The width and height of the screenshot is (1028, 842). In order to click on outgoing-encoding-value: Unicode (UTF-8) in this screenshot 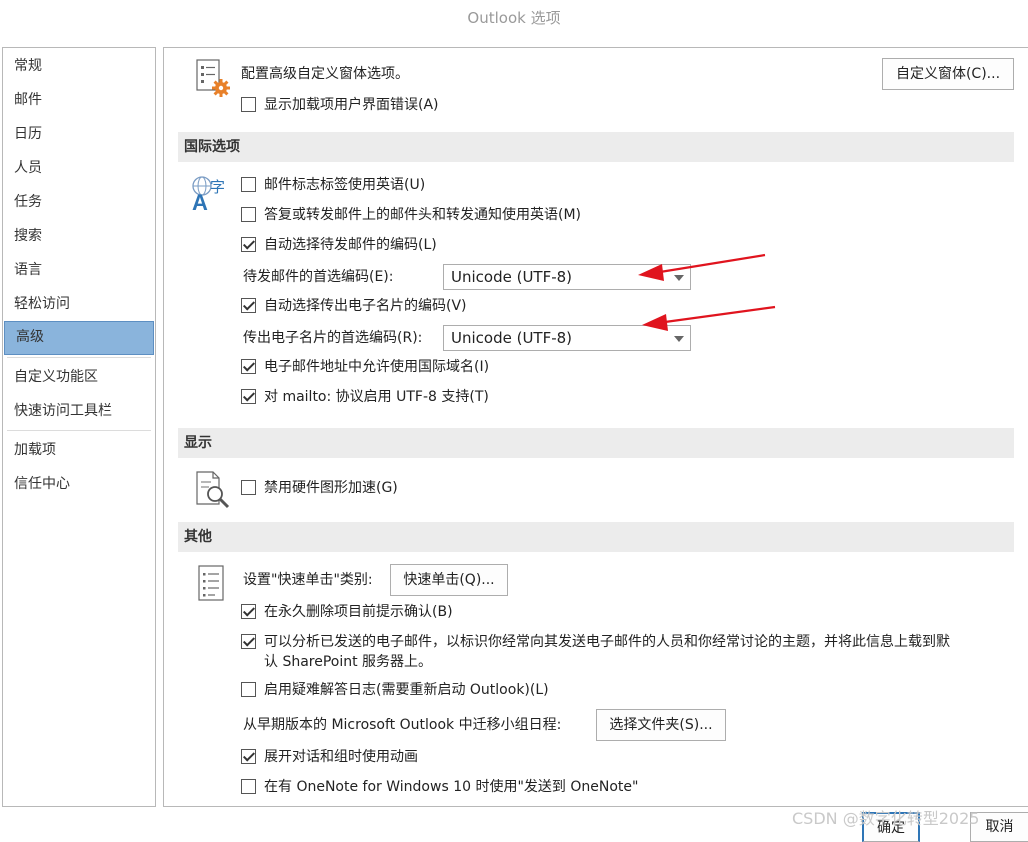, I will do `click(512, 277)`.